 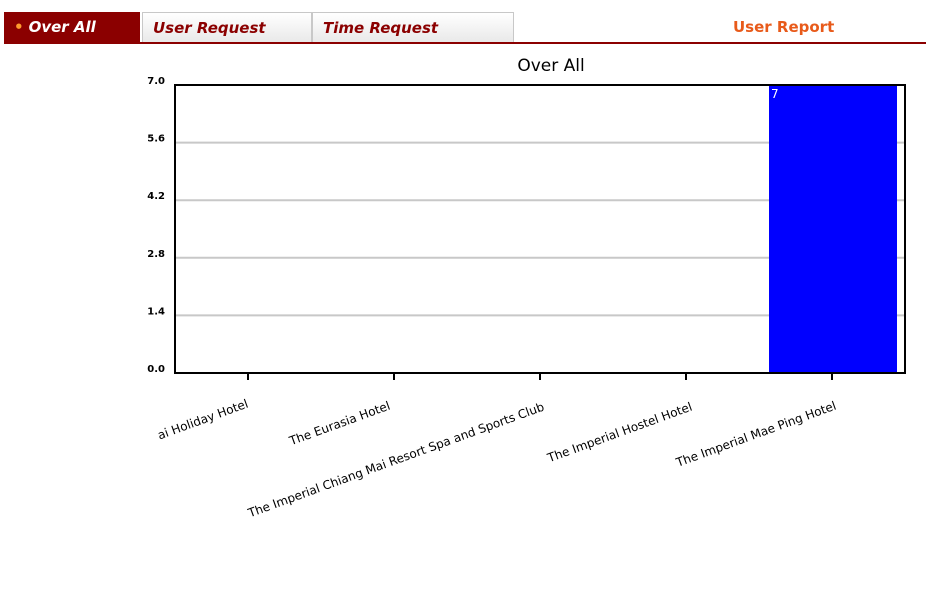 What do you see at coordinates (775, 94) in the screenshot?
I see `bar-data-label: 7` at bounding box center [775, 94].